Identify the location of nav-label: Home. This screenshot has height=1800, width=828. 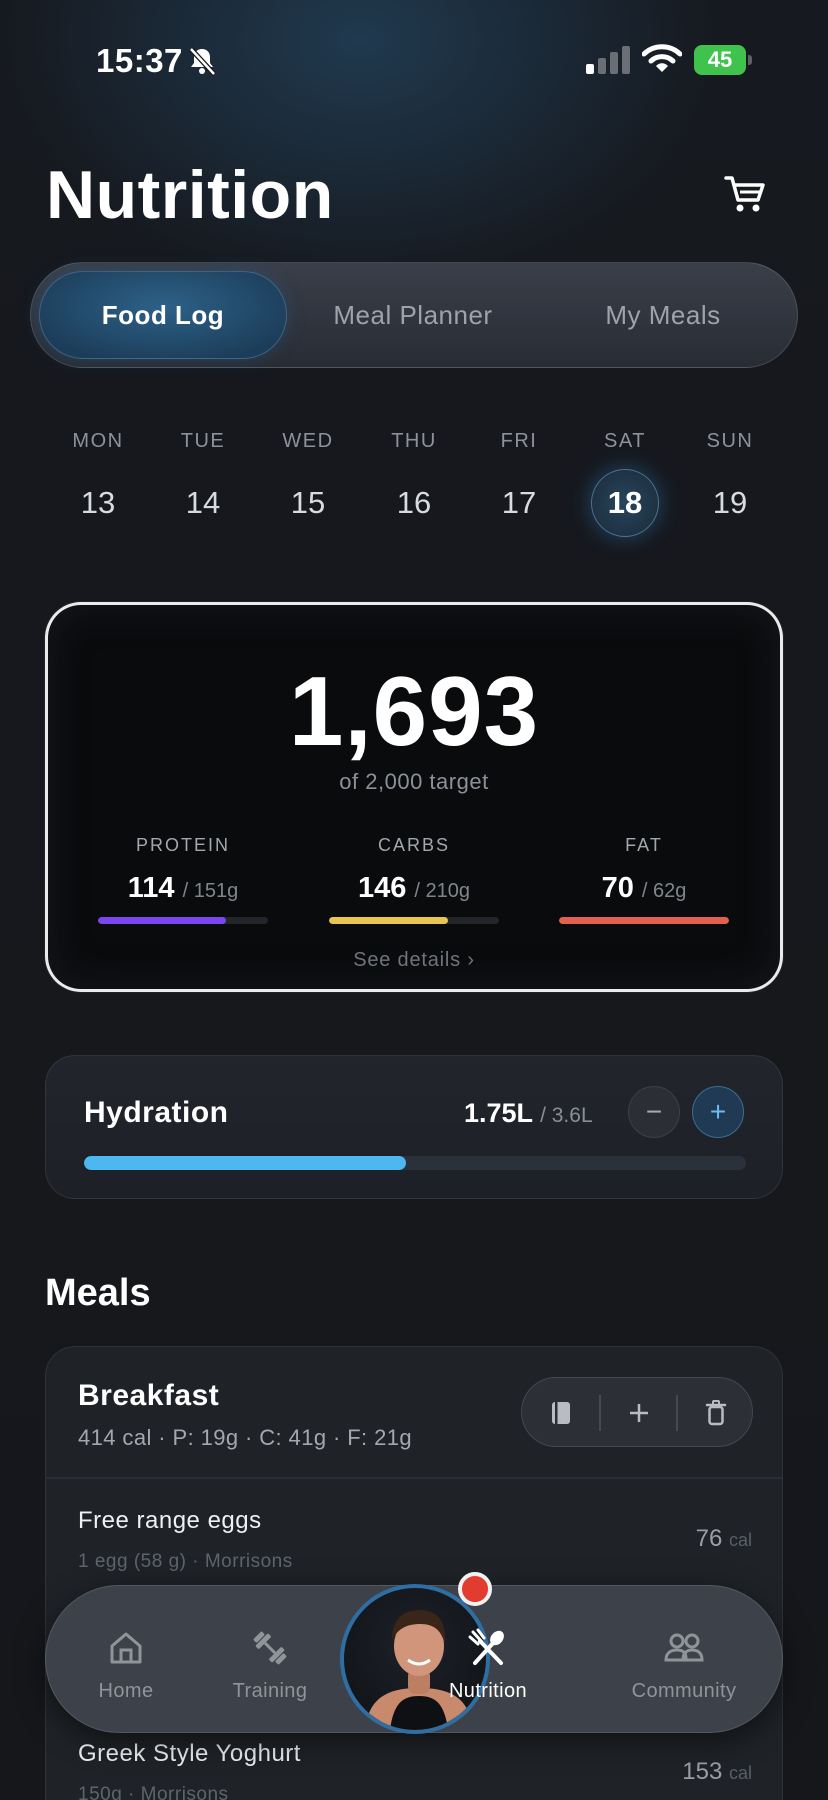
(126, 1691).